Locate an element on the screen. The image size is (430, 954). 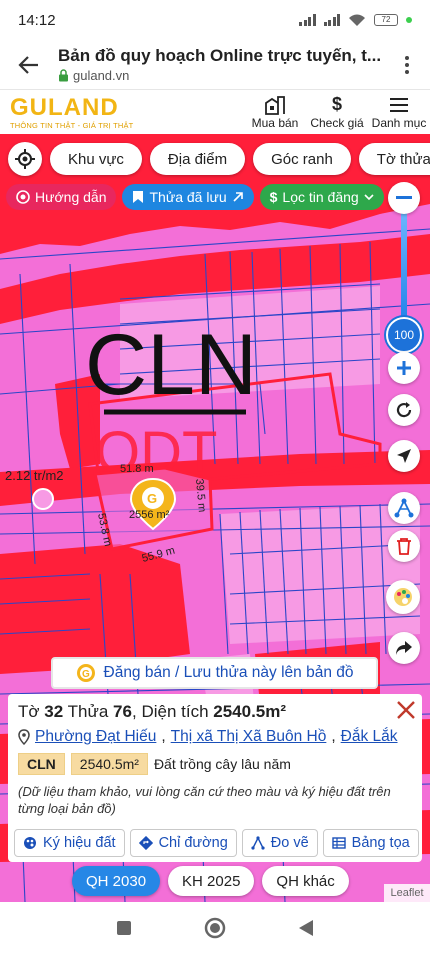
measure-tool-icon is located at coordinates (258, 843).